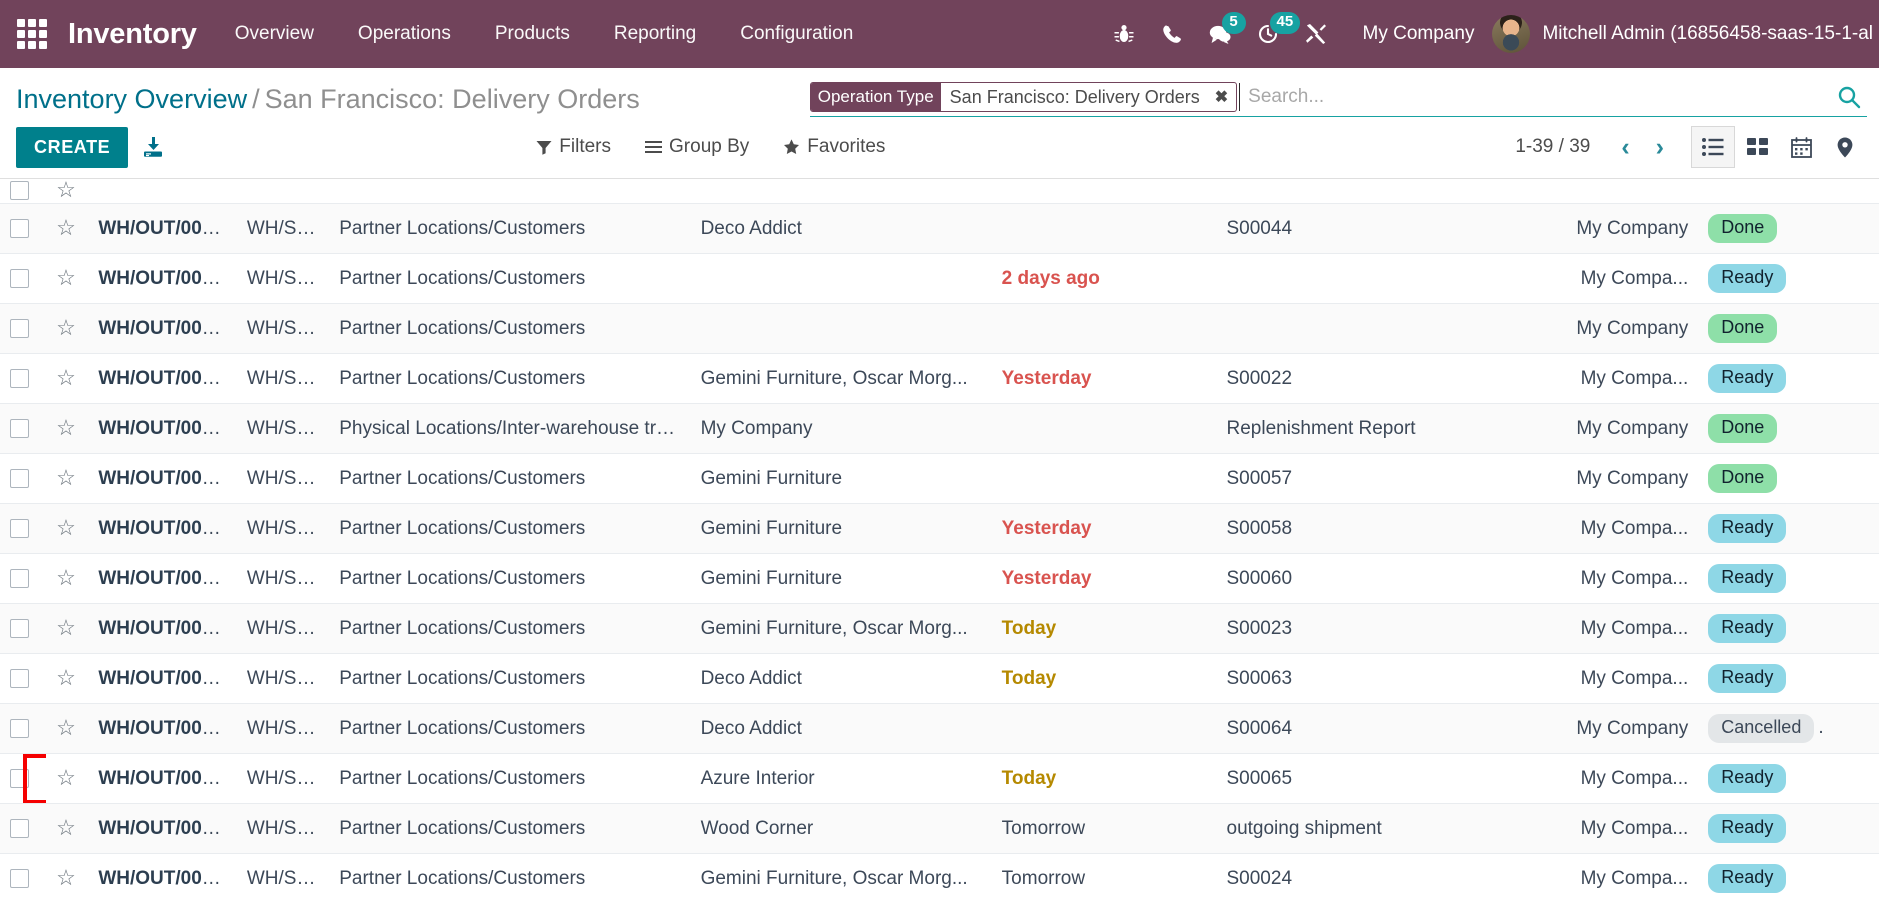 Image resolution: width=1879 pixels, height=901 pixels. I want to click on list-view-button, so click(1713, 147).